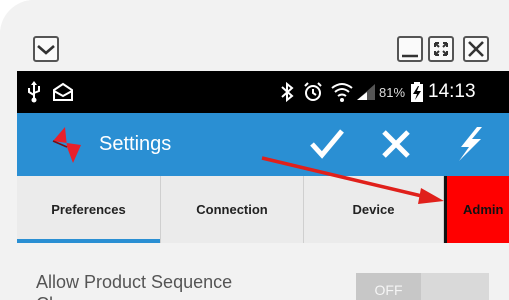 This screenshot has height=300, width=509. I want to click on check-icon, so click(327, 146).